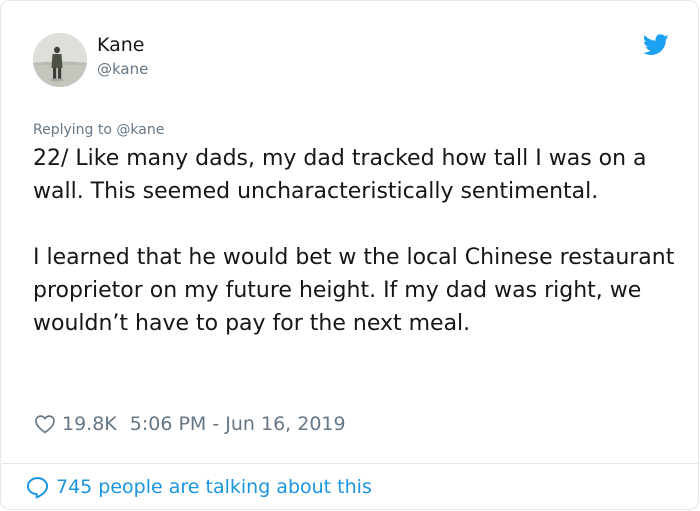  I want to click on replying-to-mention: @kane, so click(140, 130).